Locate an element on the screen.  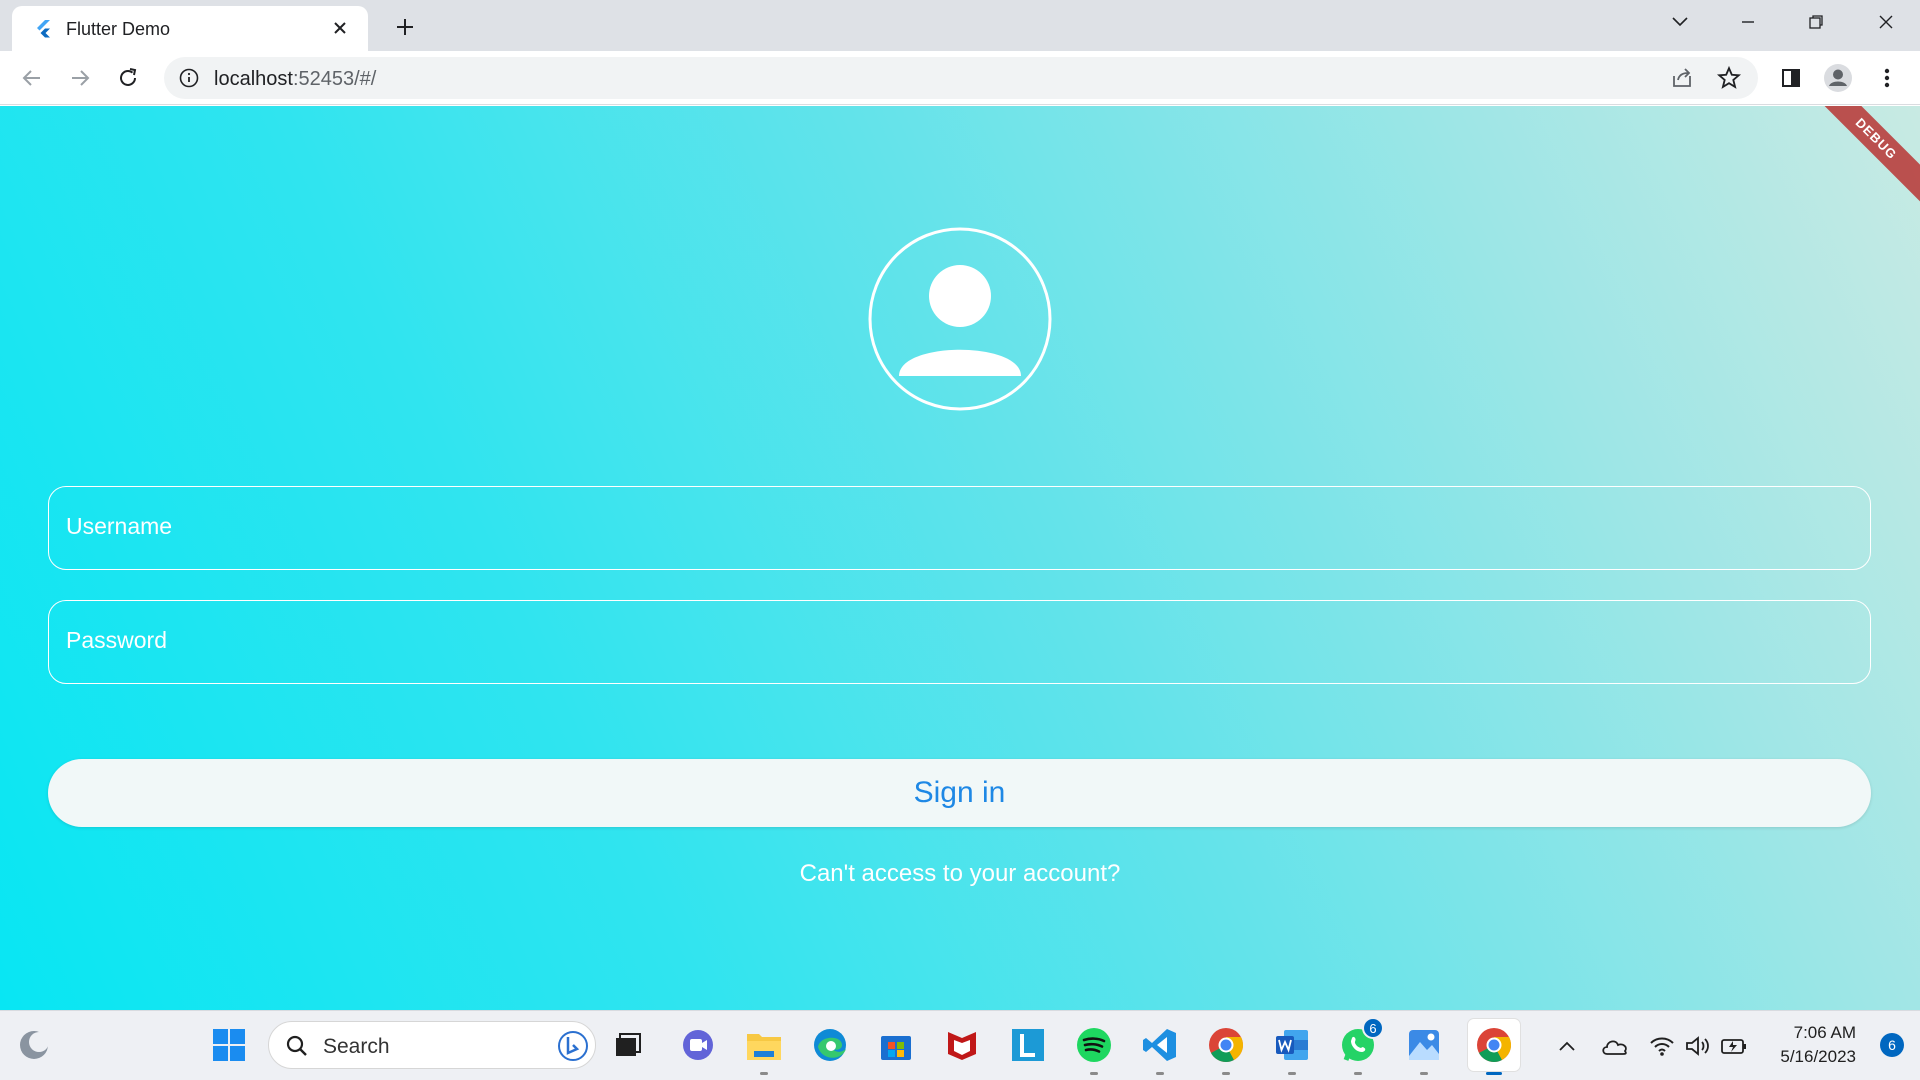
browser-tab-strip: Flutter Demo is located at coordinates (960, 25).